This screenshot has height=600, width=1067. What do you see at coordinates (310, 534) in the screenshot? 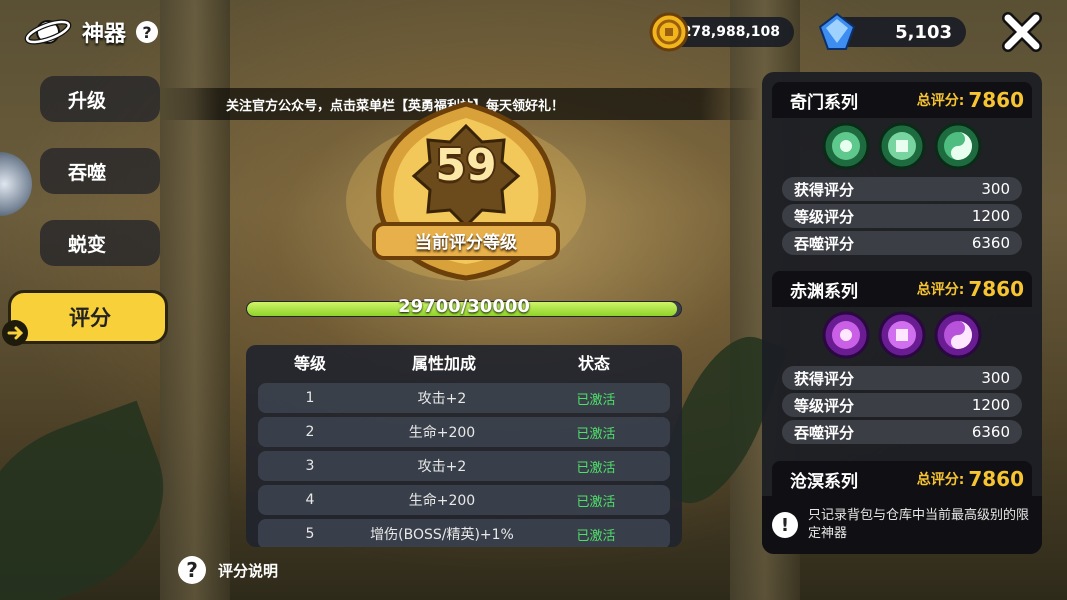
I see `row-level: 5` at bounding box center [310, 534].